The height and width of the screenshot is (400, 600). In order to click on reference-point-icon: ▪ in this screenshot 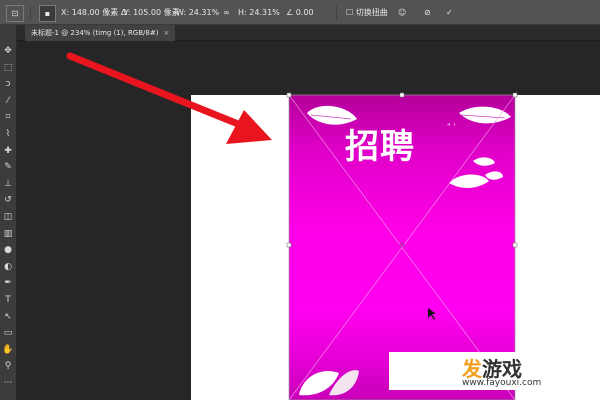, I will do `click(47, 13)`.